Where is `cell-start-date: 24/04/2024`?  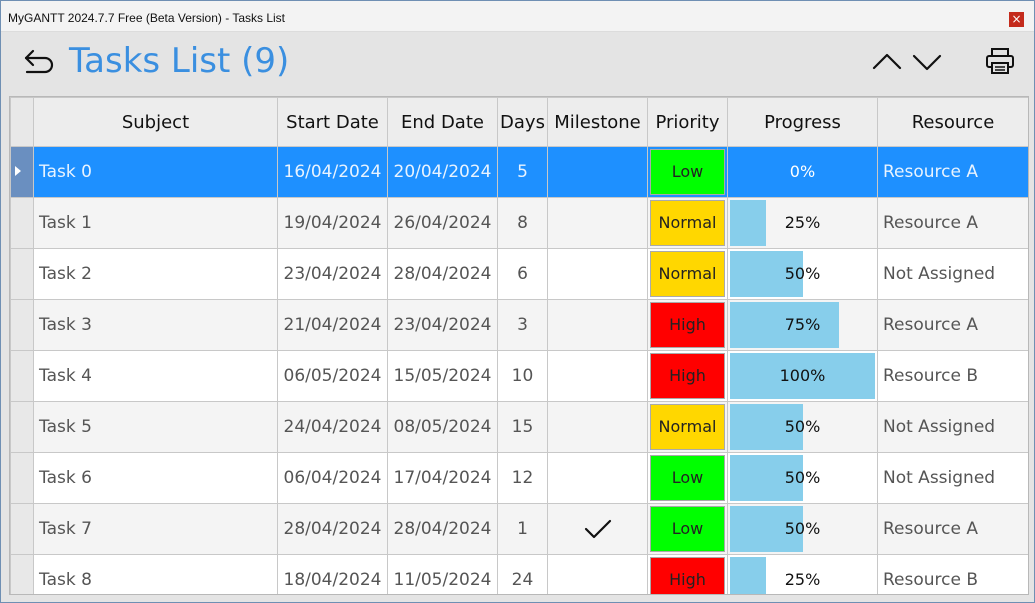 cell-start-date: 24/04/2024 is located at coordinates (332, 427).